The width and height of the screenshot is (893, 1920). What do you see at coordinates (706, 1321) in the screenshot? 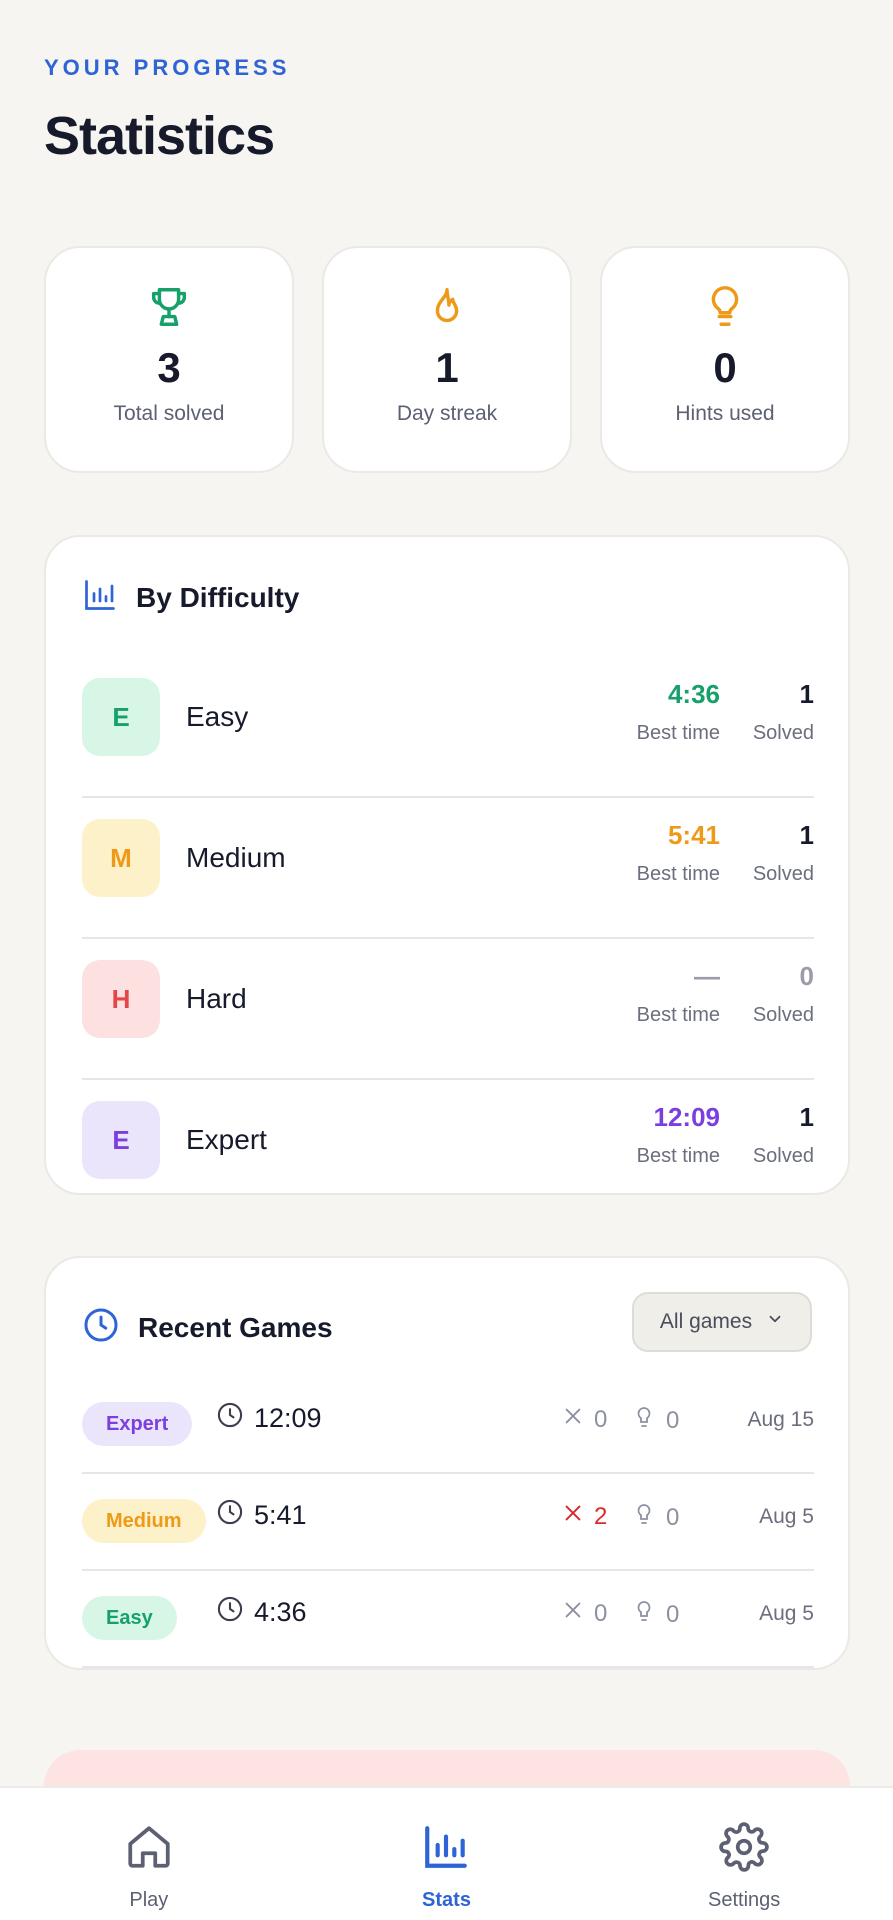
I see `filter-label: All games` at bounding box center [706, 1321].